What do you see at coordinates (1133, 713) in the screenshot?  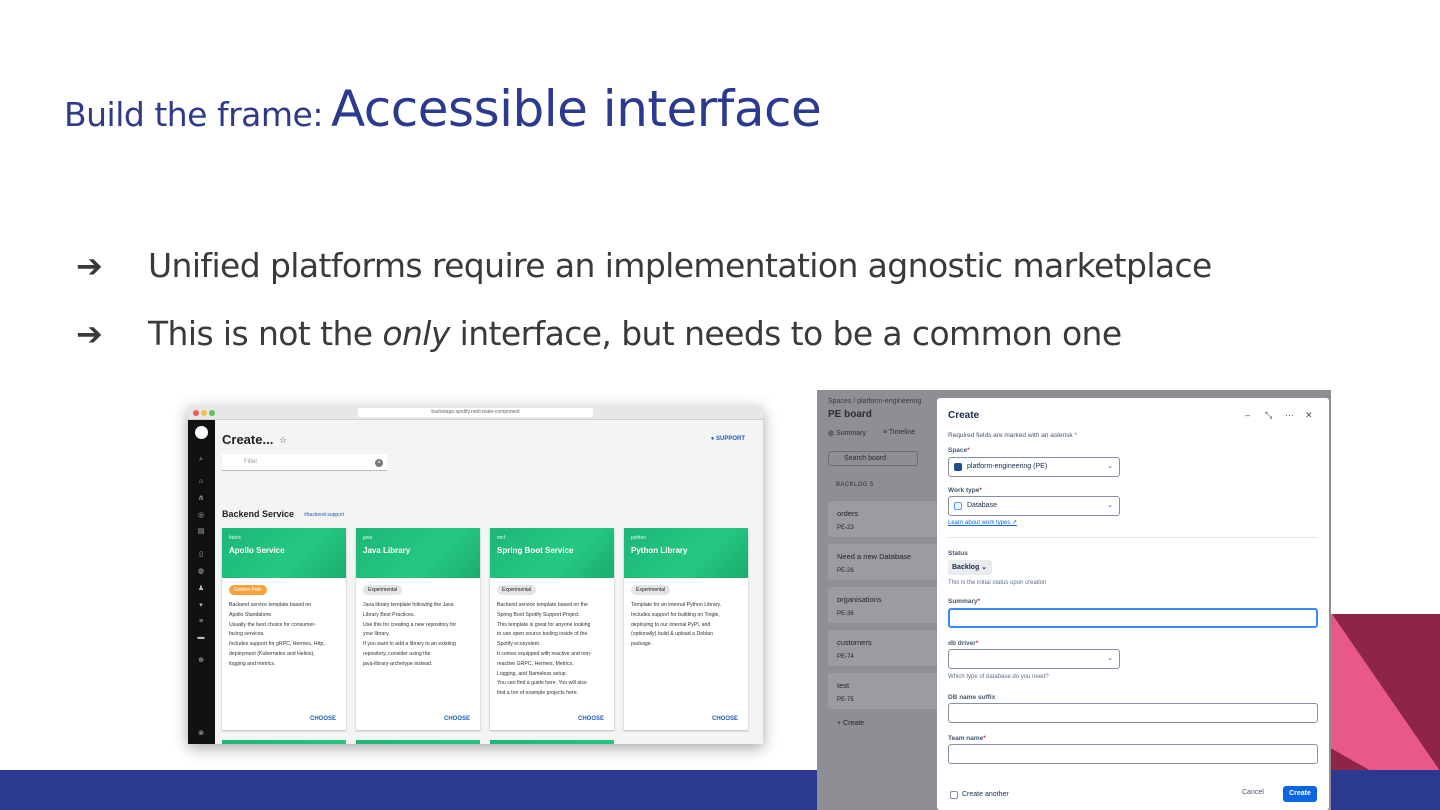 I see `dbsuffix-input` at bounding box center [1133, 713].